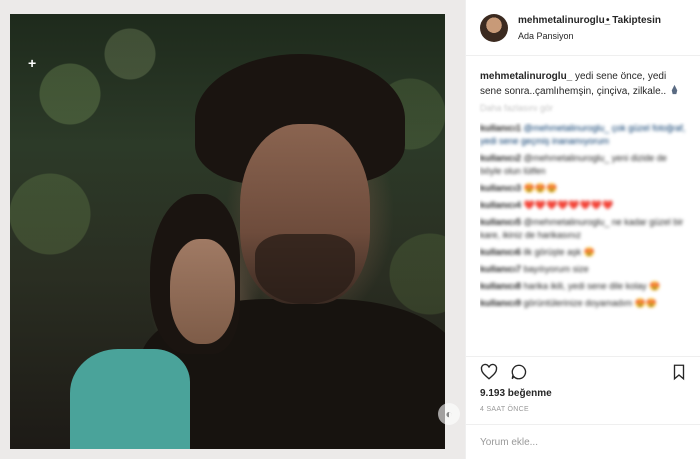 The width and height of the screenshot is (700, 459). Describe the element at coordinates (202, 291) in the screenshot. I see `photo-woman-face` at that location.